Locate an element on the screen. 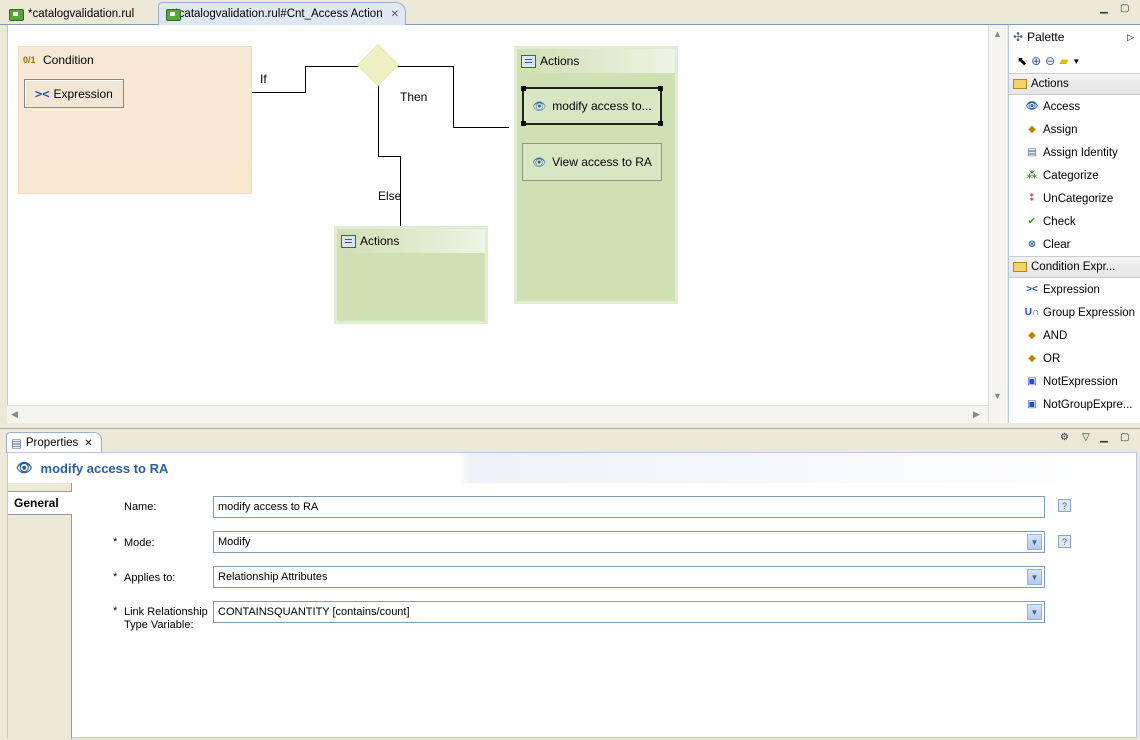 The width and height of the screenshot is (1140, 740). tab-catalogvalidation: *catalogvalidation.rul is located at coordinates (80, 13).